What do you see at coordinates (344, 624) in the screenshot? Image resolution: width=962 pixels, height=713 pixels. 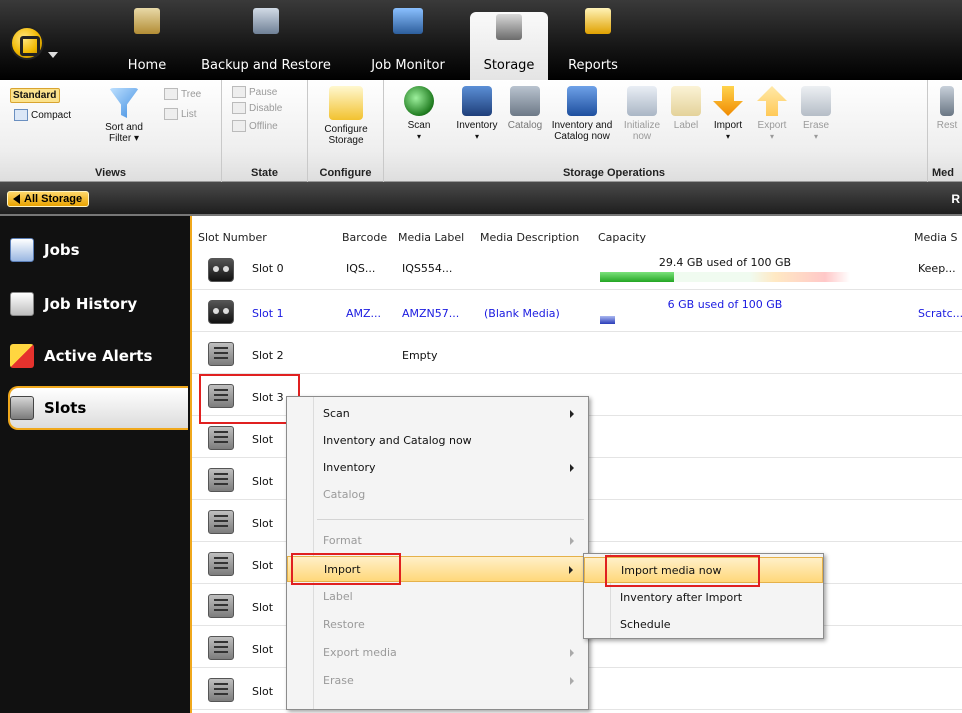 I see `menu-restore-label: Restore` at bounding box center [344, 624].